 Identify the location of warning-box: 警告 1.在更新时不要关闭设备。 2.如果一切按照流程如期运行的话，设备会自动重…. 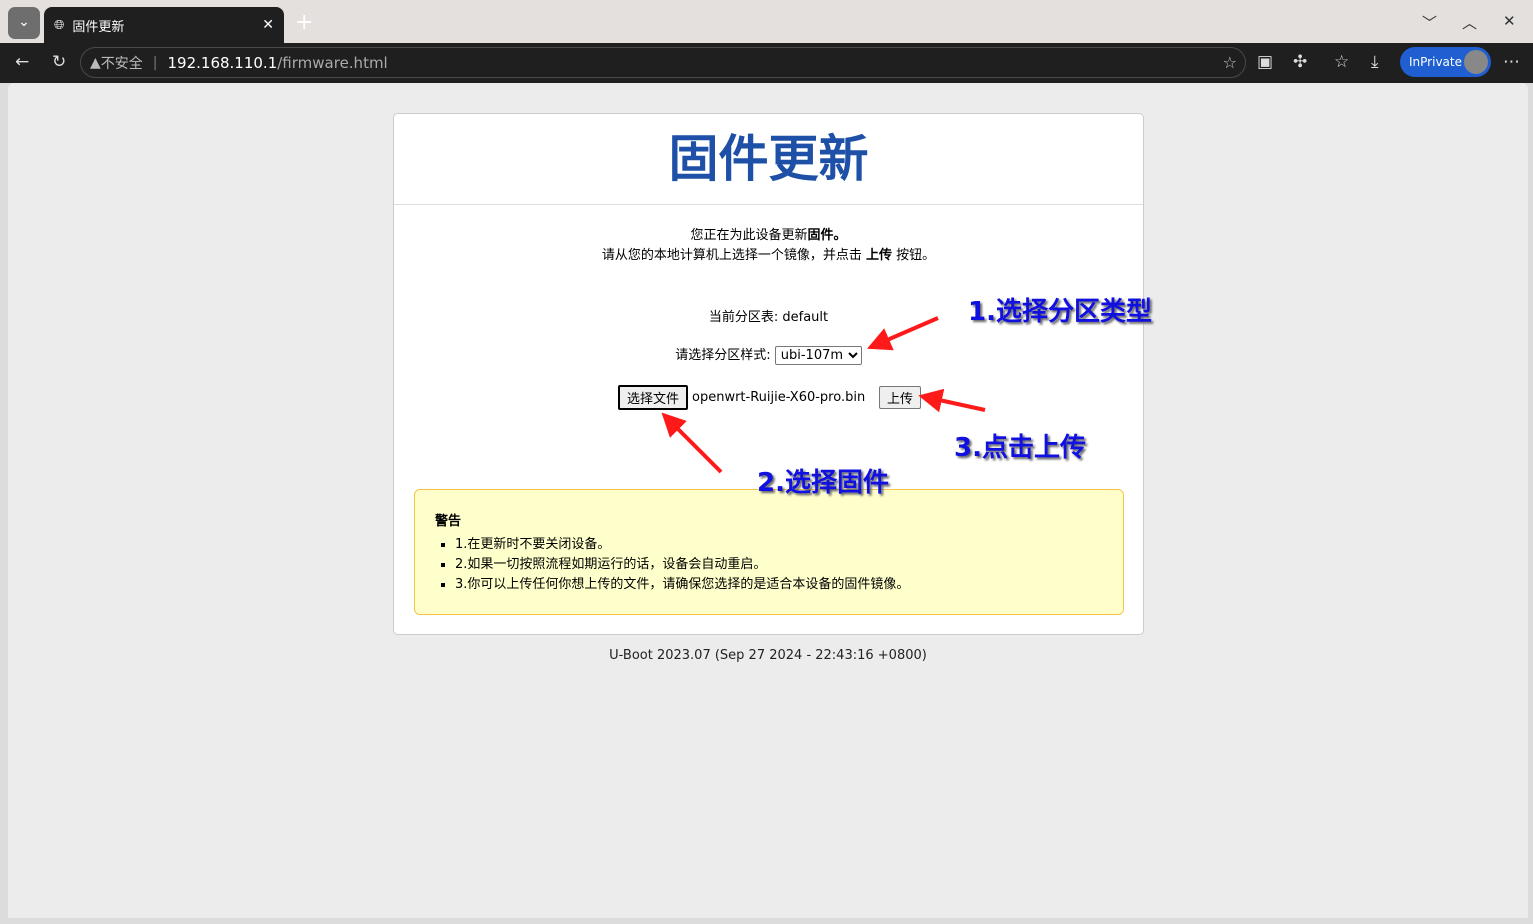
(769, 552).